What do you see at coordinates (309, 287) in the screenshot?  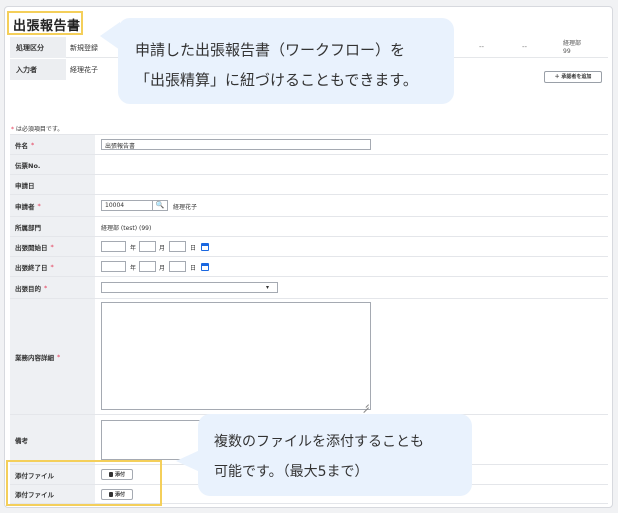 I see `purpose-row: 出張目的 * ▾` at bounding box center [309, 287].